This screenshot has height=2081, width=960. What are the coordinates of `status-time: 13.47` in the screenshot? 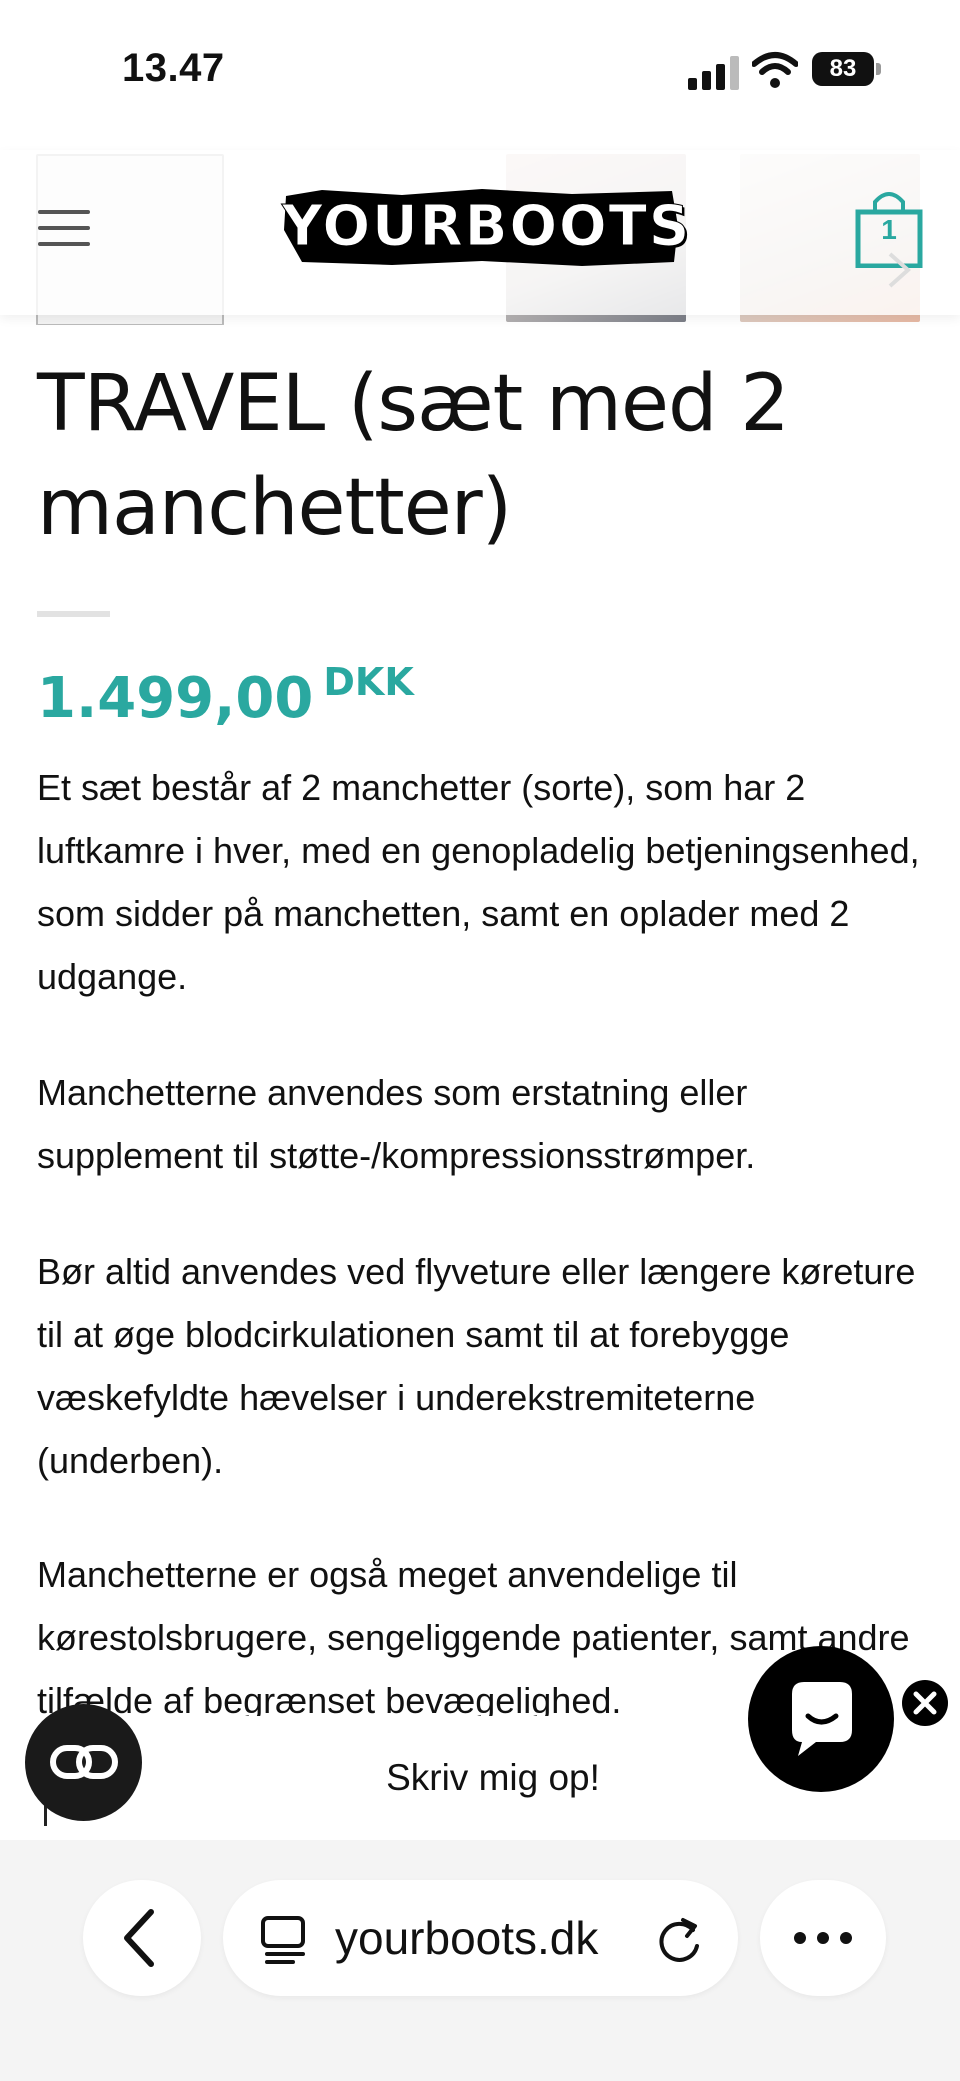 It's located at (173, 68).